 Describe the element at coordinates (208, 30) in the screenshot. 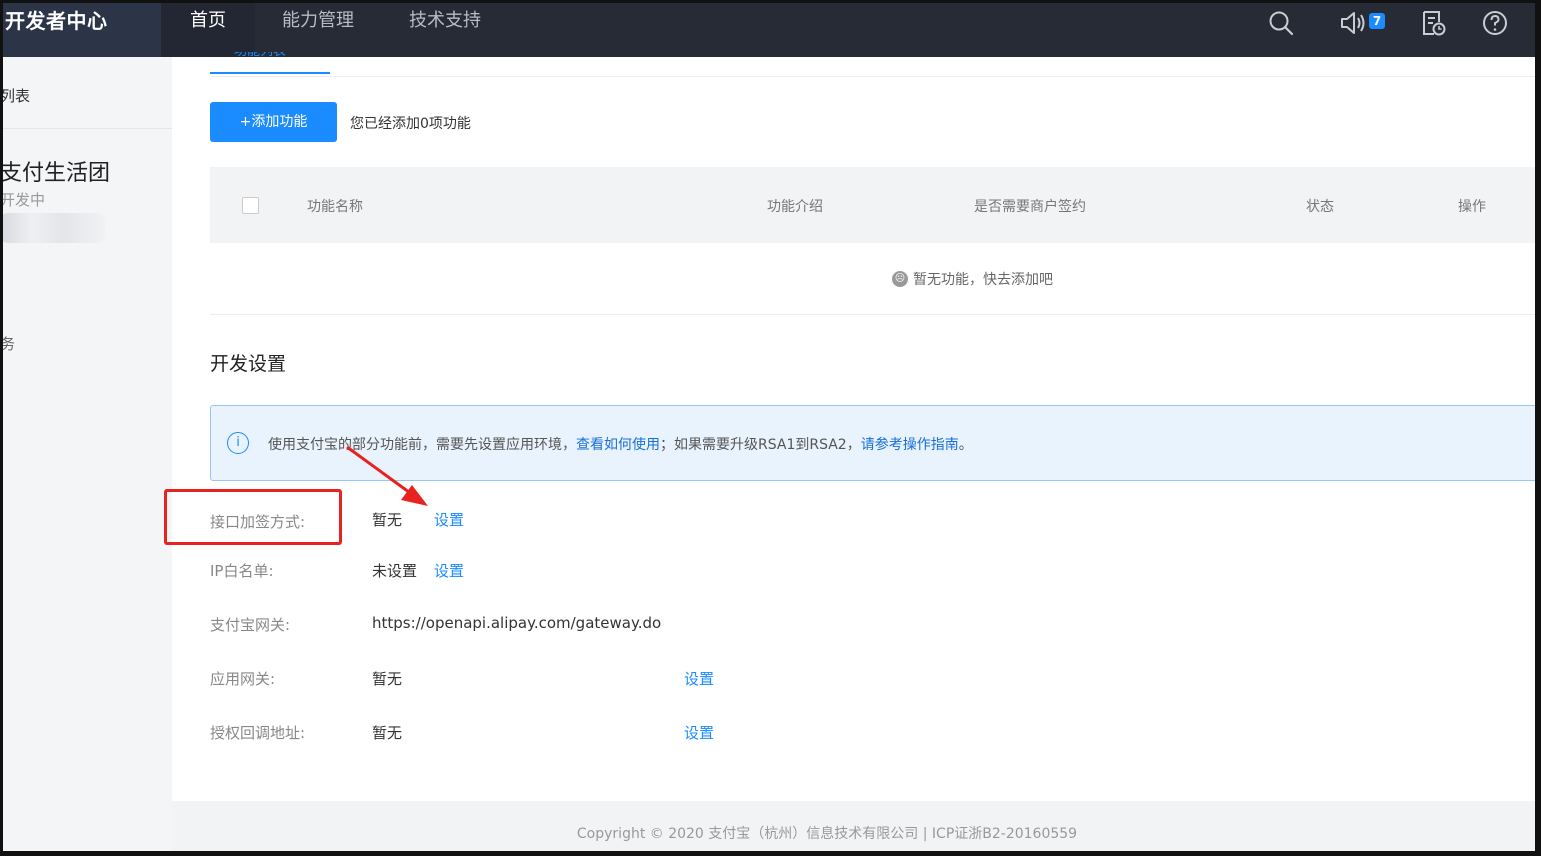

I see `nav-tab-home: 首页` at that location.